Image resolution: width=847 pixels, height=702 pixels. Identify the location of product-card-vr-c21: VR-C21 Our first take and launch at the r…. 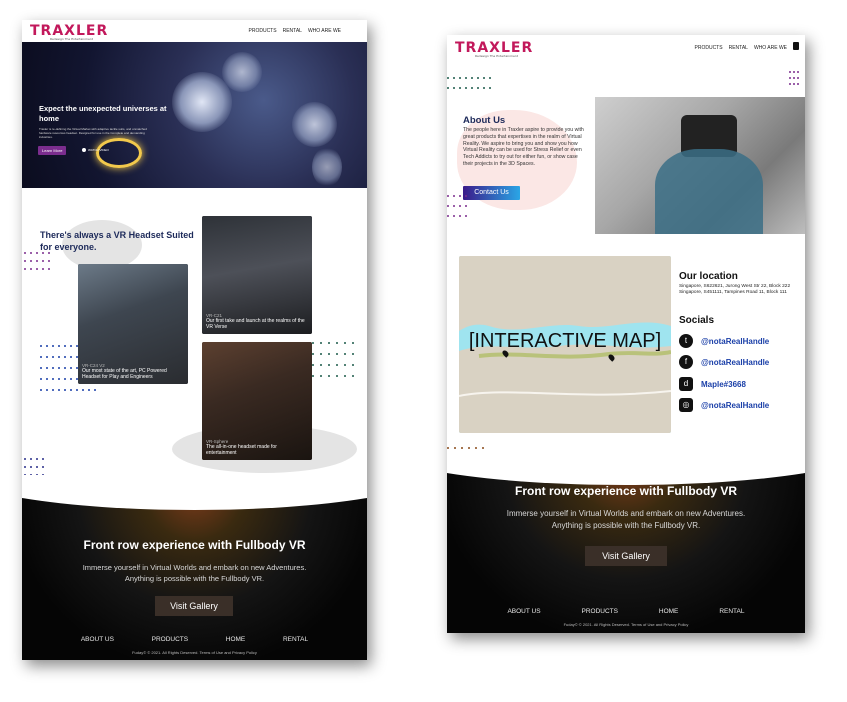
(257, 275).